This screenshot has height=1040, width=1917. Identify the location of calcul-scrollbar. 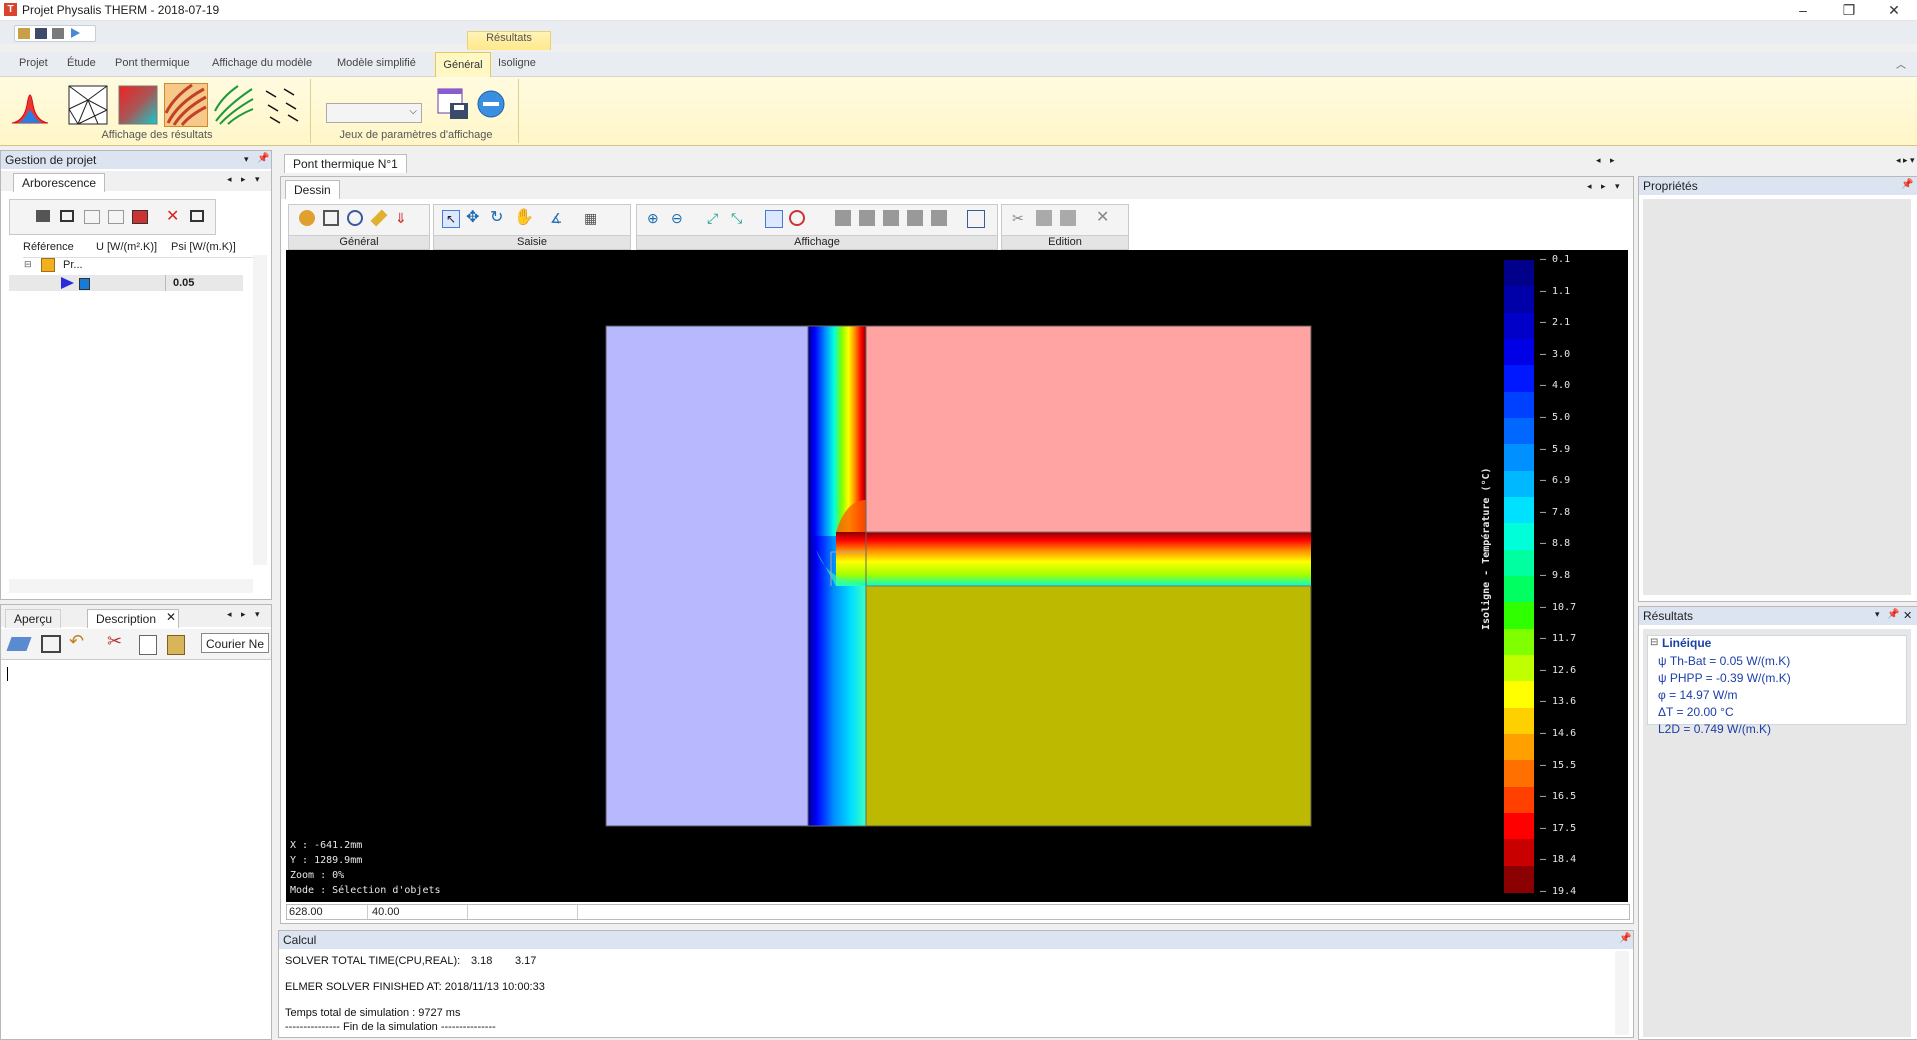
(1622, 993).